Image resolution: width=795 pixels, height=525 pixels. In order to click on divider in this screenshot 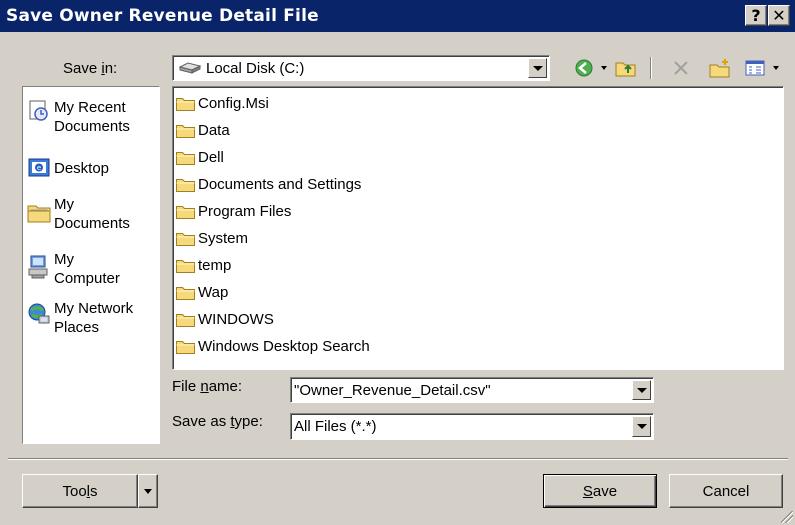, I will do `click(398, 459)`.